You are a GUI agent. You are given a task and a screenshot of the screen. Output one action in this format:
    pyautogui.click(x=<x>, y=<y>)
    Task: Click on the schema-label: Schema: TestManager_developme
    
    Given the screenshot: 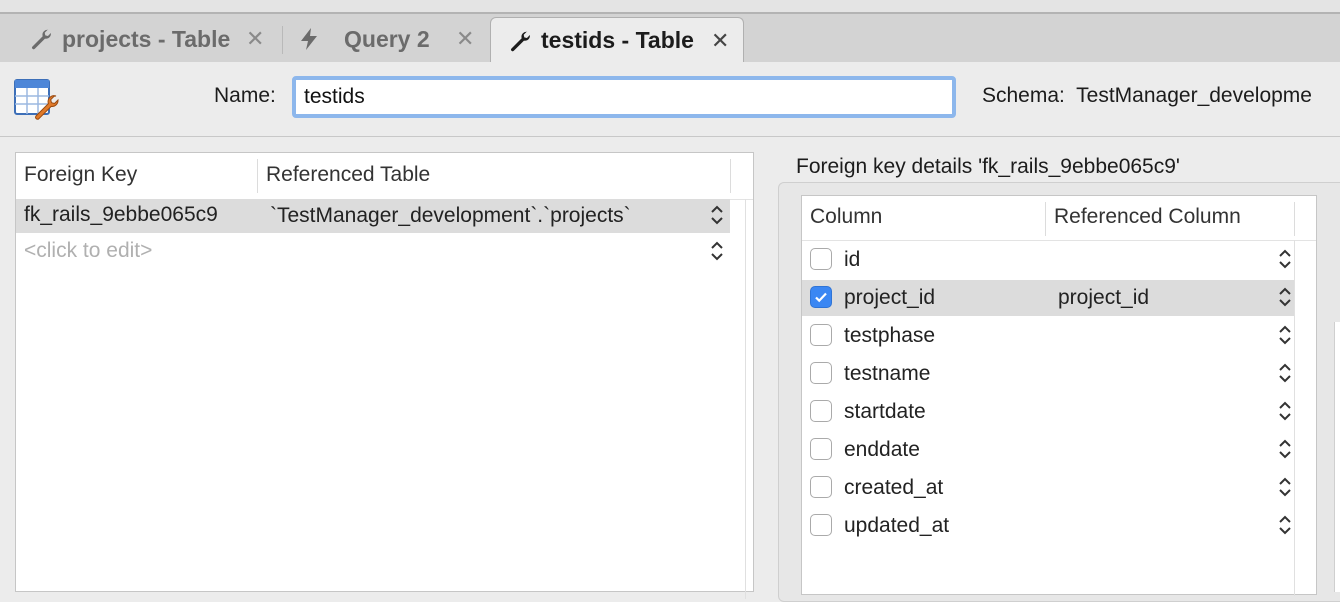 What is the action you would take?
    pyautogui.click(x=1147, y=95)
    